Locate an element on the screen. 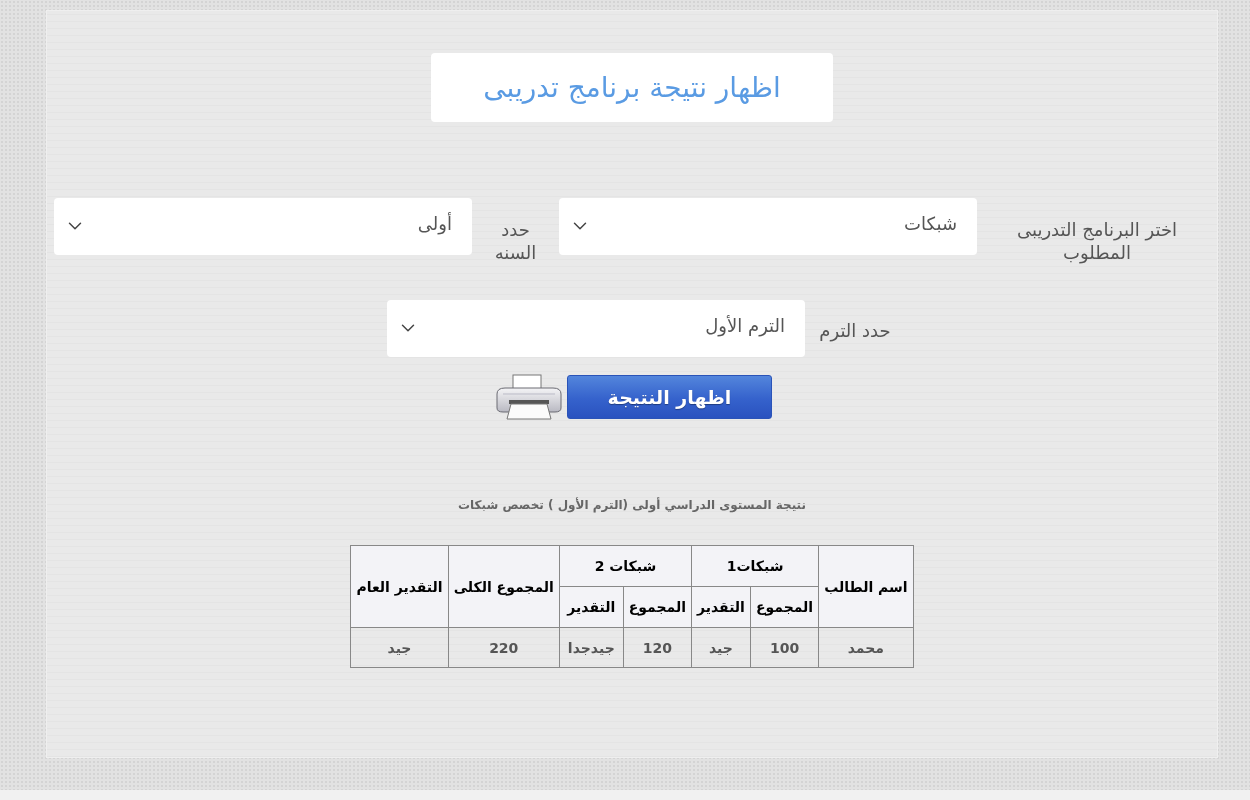 The image size is (1250, 800). page-title: اظهار نتيجة برنامج تدريبى is located at coordinates (632, 87).